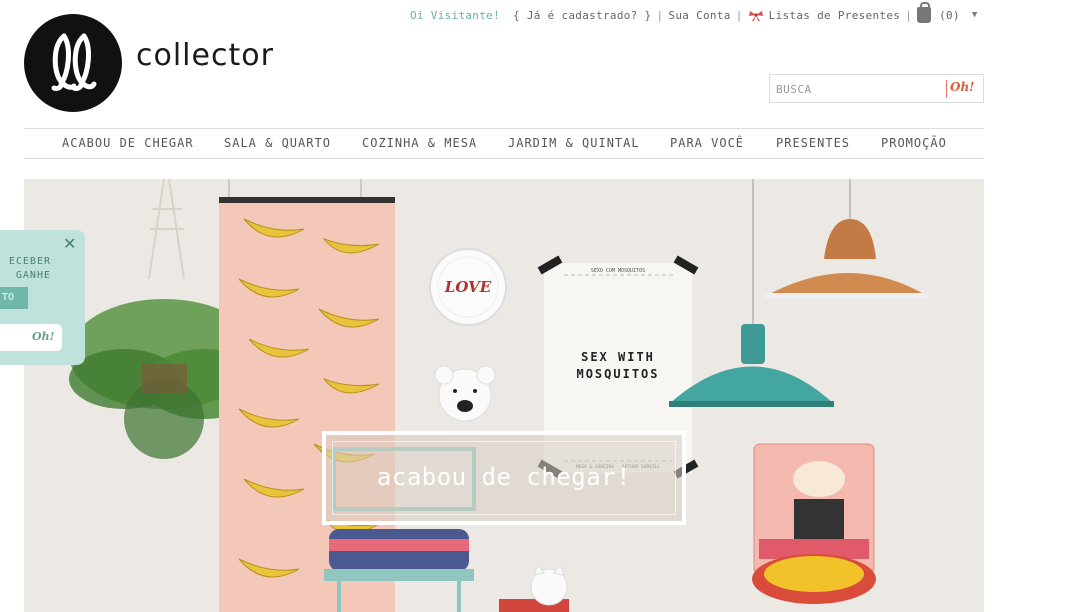  I want to click on plate-text: LOVE, so click(468, 287).